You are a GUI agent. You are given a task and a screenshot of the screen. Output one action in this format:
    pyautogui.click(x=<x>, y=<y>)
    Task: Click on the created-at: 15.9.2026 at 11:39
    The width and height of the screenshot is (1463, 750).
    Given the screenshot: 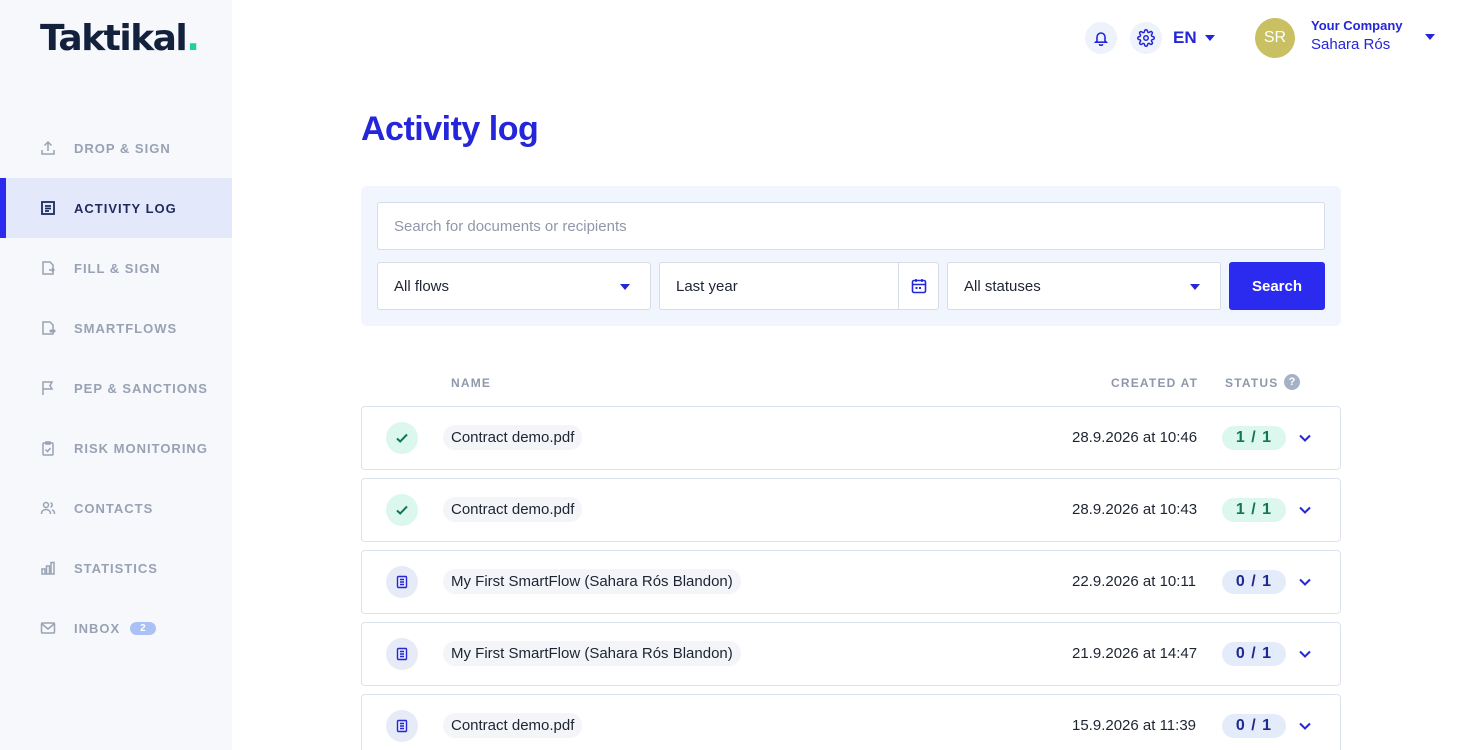 What is the action you would take?
    pyautogui.click(x=1134, y=725)
    